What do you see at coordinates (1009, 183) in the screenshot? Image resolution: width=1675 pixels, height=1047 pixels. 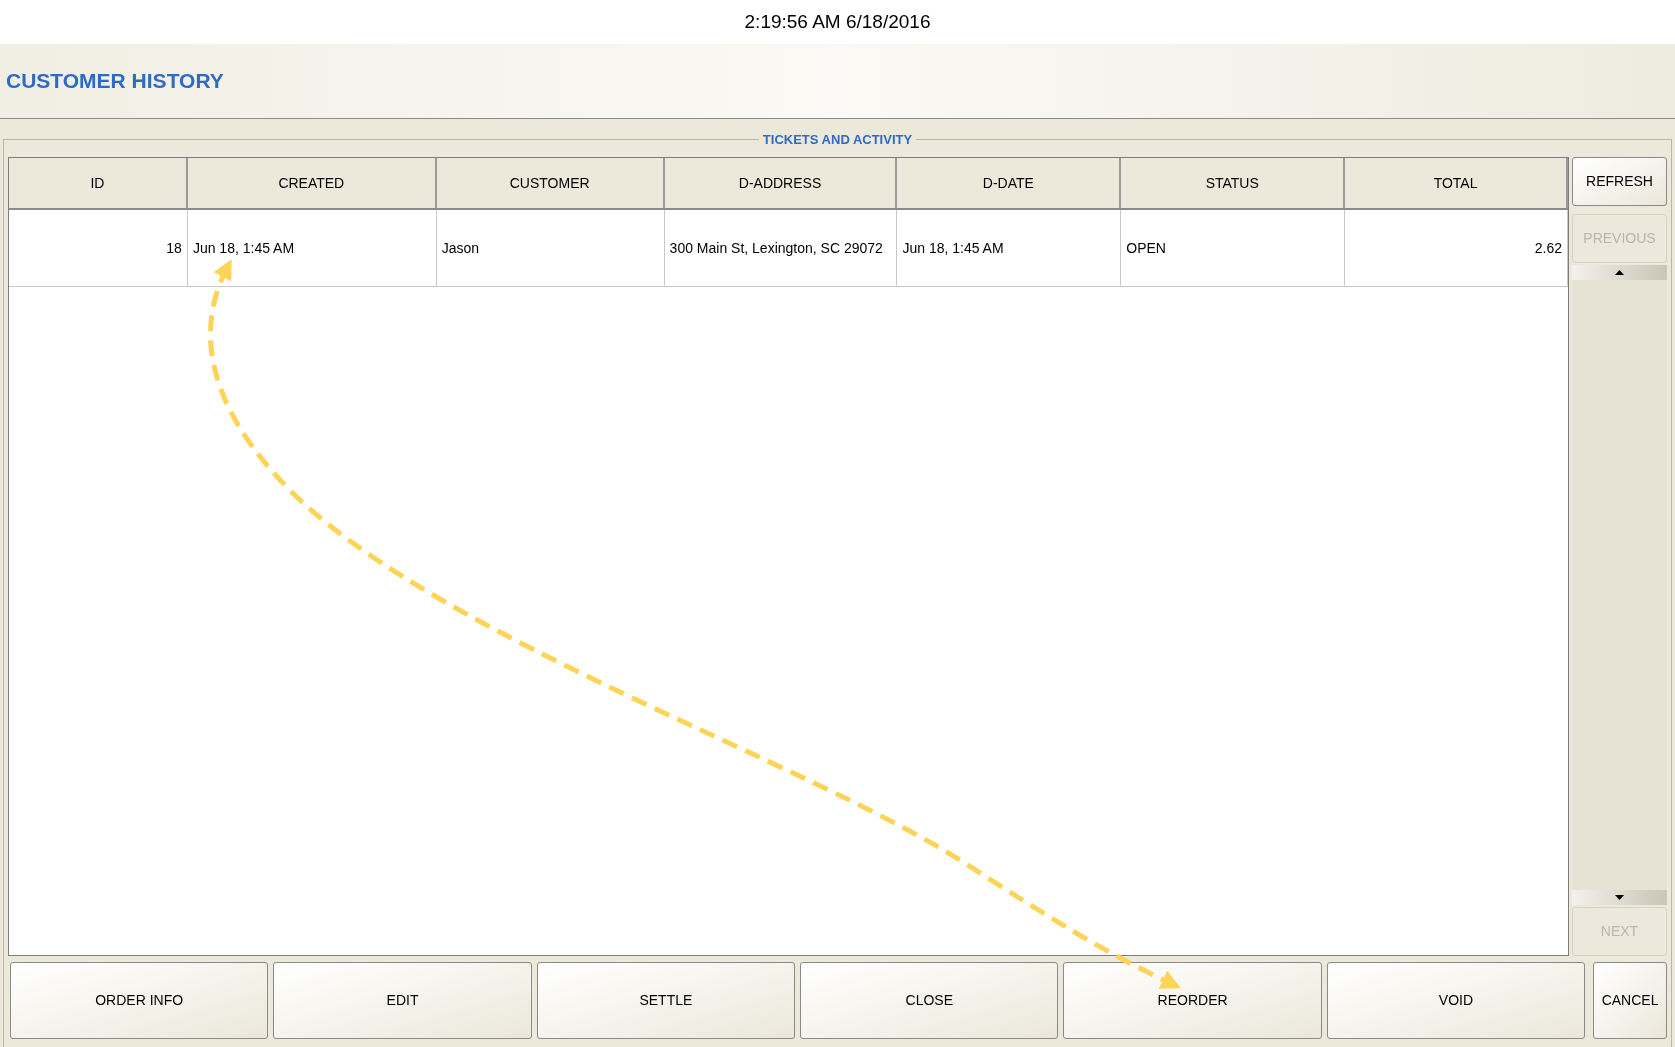 I see `column-header: D-DATE` at bounding box center [1009, 183].